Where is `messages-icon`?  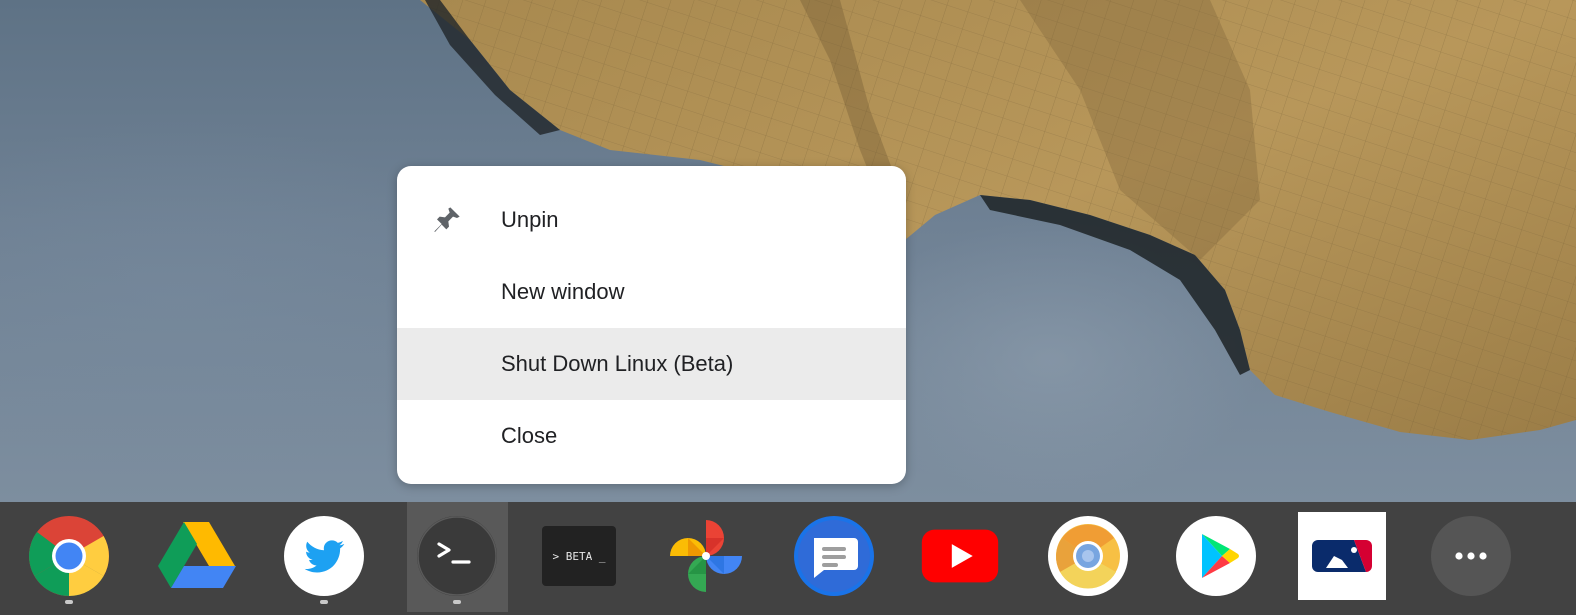 messages-icon is located at coordinates (834, 556).